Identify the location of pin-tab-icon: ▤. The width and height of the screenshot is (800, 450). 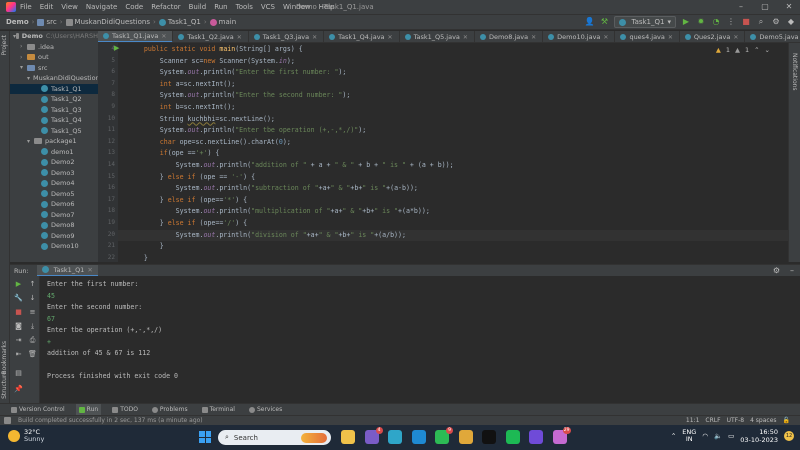
(18, 373).